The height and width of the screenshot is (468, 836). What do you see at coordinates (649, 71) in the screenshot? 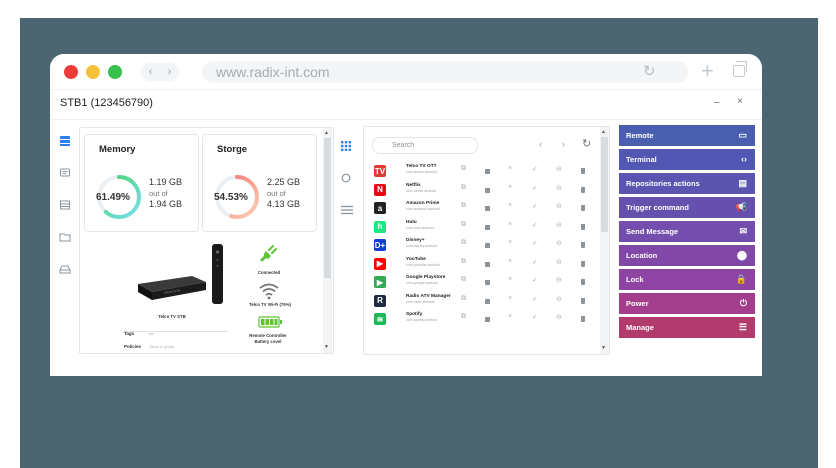
I see `reload-icon: ↻` at bounding box center [649, 71].